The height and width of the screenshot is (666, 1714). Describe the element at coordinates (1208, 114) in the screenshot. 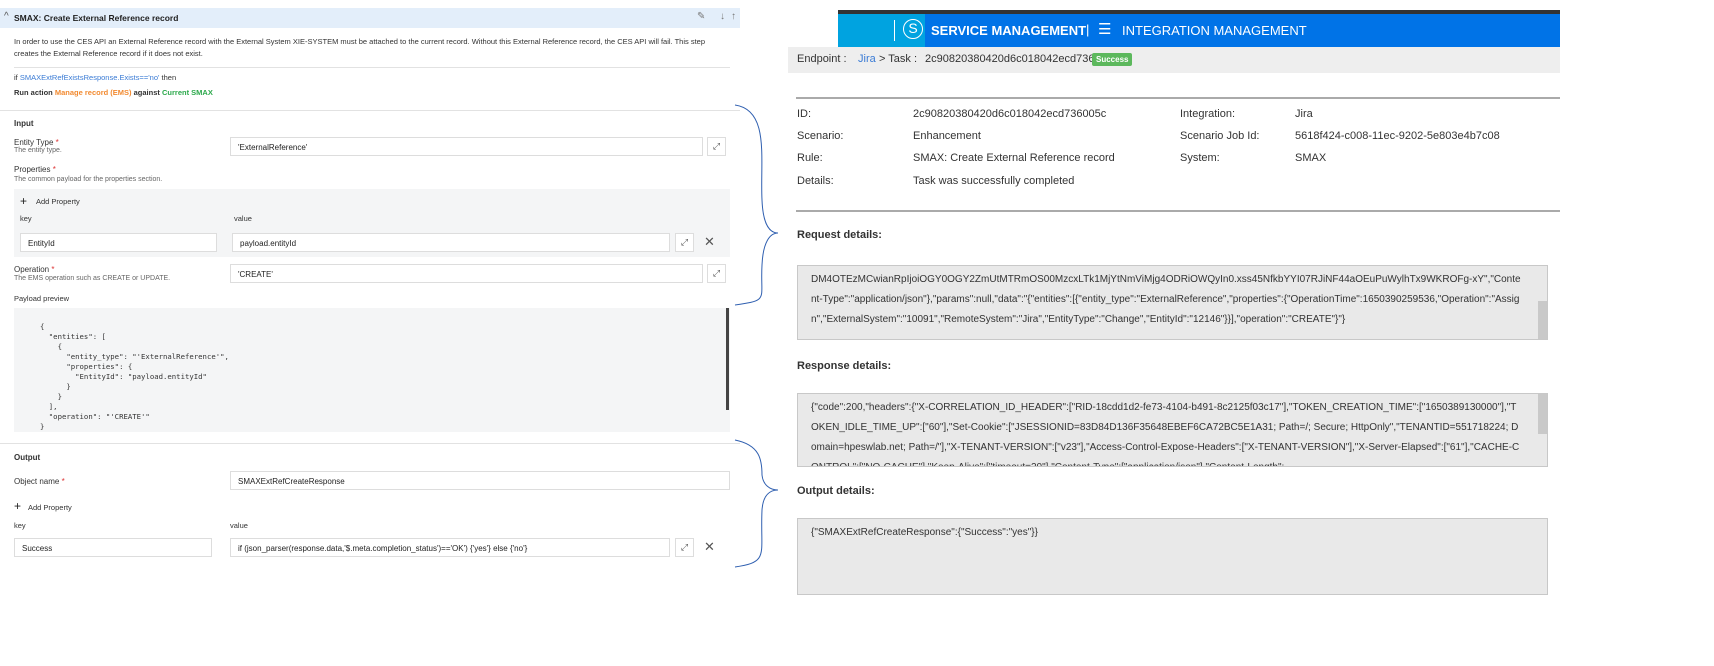

I see `detail-label-integration: Integration:` at that location.